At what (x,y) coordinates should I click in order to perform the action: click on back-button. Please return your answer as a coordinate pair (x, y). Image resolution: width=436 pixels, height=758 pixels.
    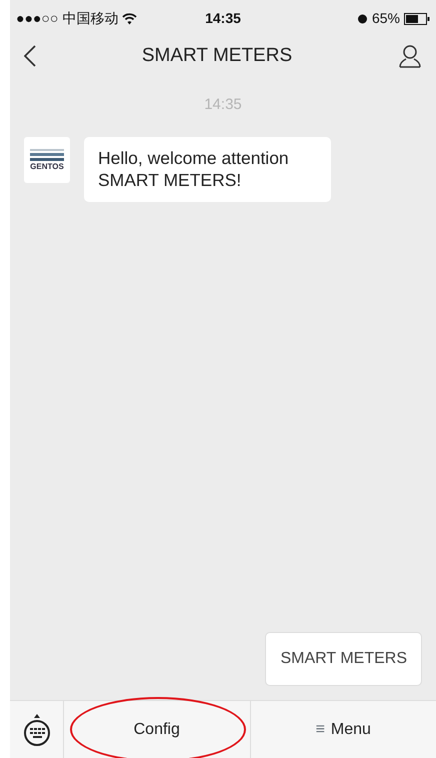
    Looking at the image, I should click on (30, 56).